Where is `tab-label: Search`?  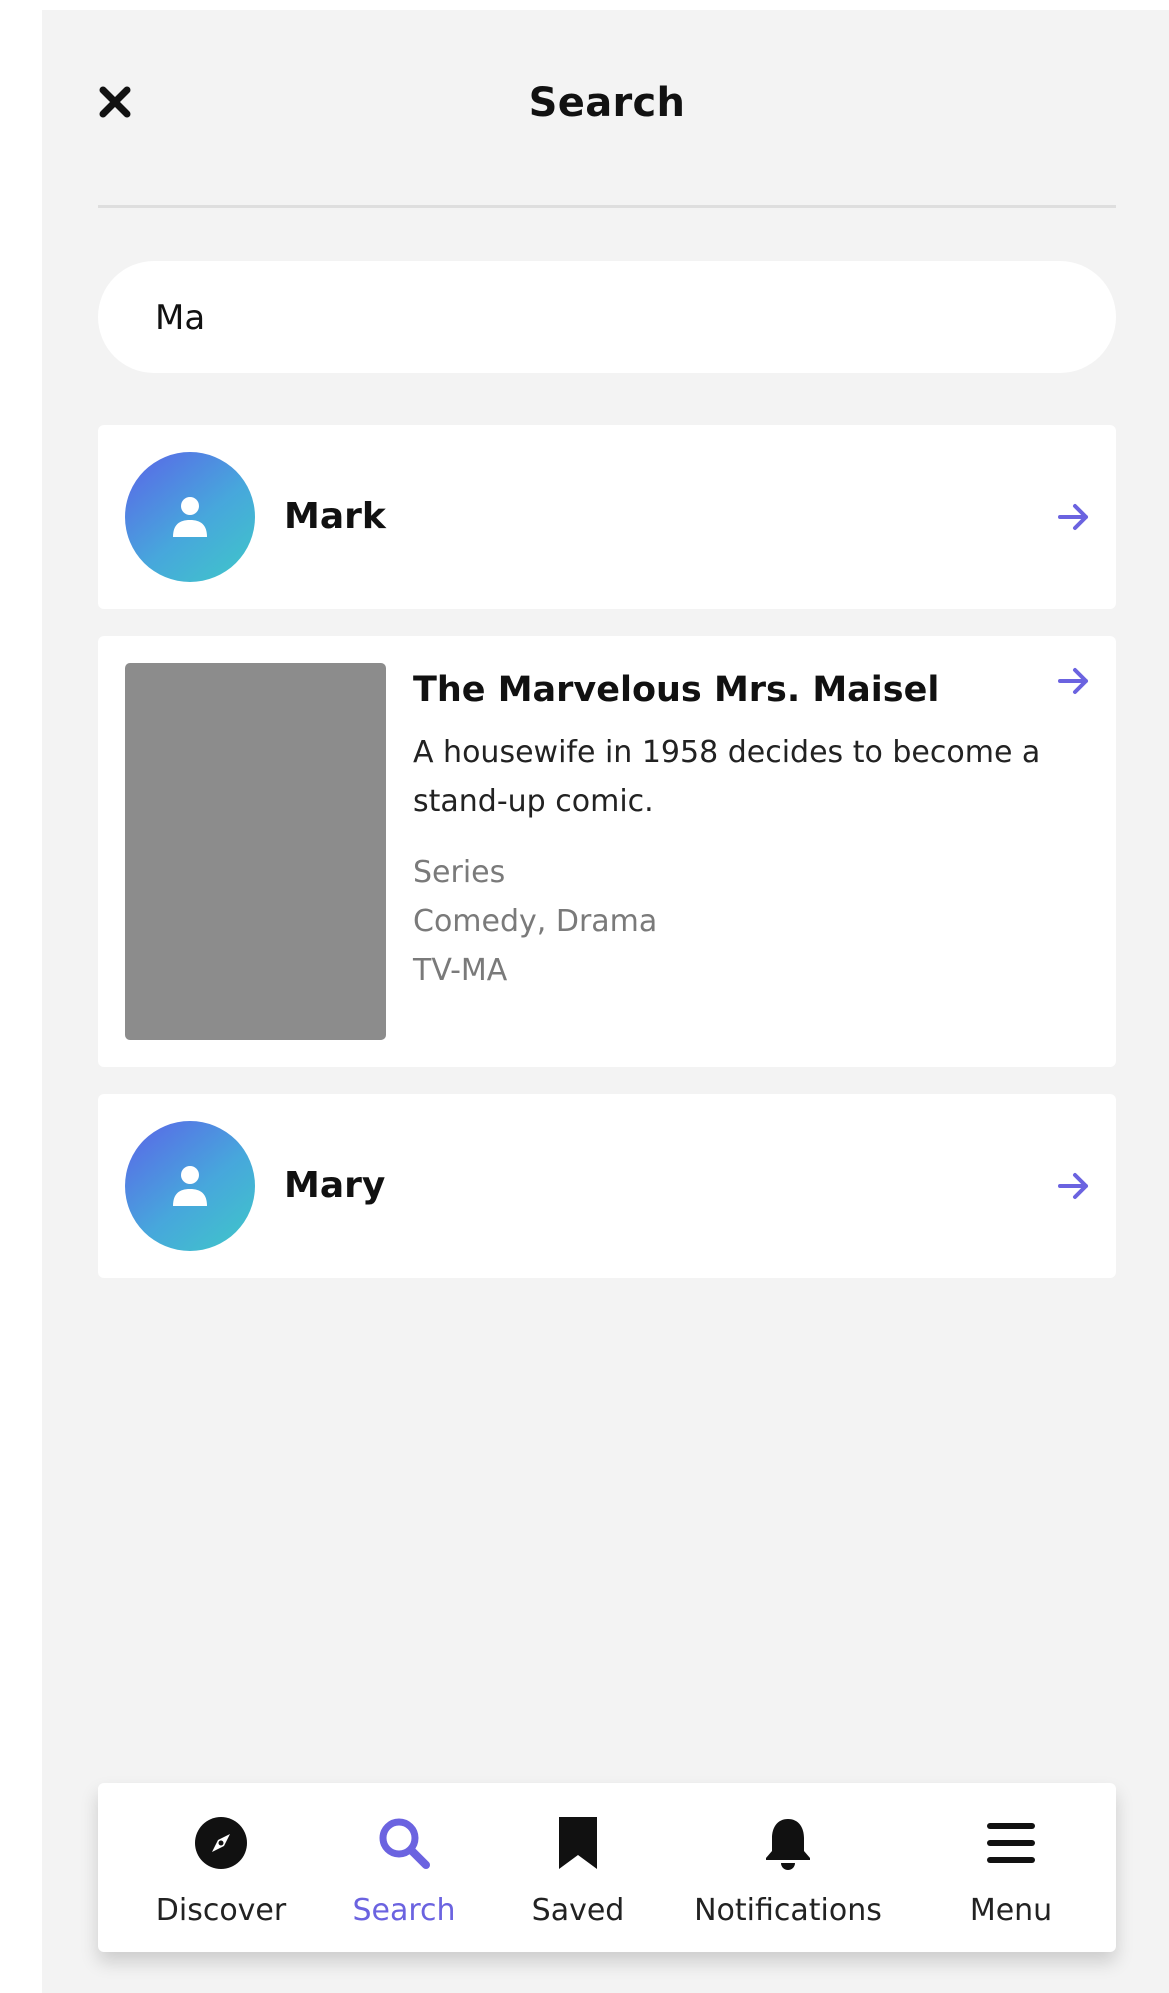
tab-label: Search is located at coordinates (404, 1910).